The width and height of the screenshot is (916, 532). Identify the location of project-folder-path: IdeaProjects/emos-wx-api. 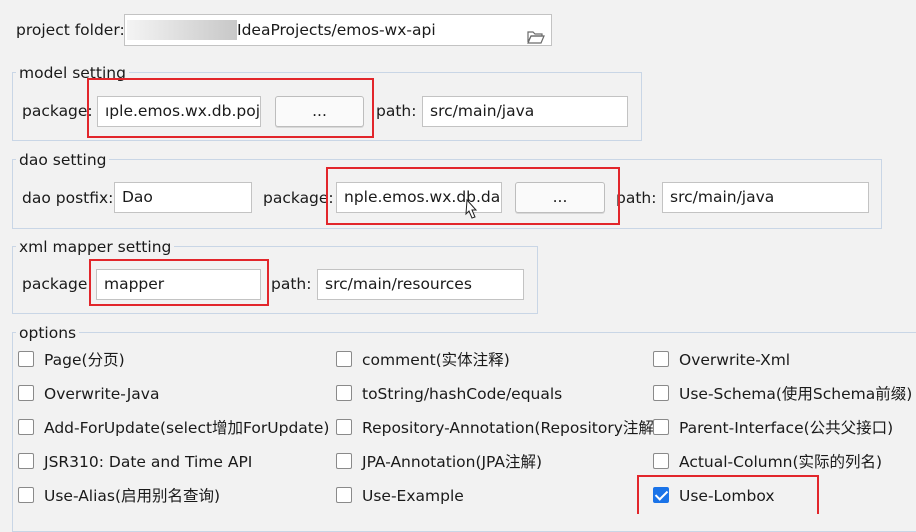
(336, 30).